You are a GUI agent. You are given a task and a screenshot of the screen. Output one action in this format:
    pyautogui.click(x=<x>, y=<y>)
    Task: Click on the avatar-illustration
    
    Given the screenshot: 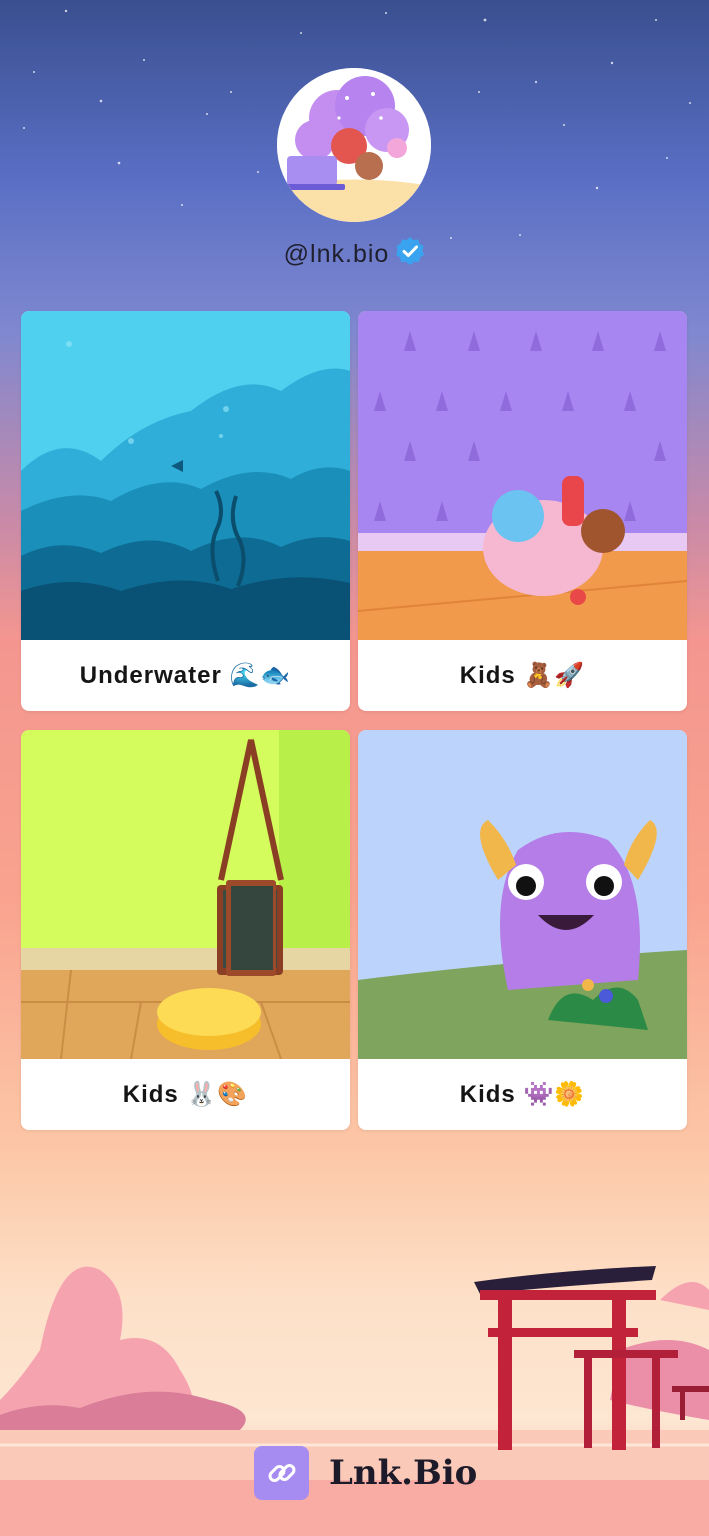 What is the action you would take?
    pyautogui.click(x=354, y=145)
    